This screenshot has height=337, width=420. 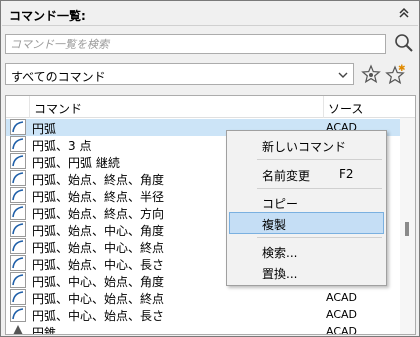 I want to click on command-name: 円弧、始点、中心、角度, so click(x=98, y=231).